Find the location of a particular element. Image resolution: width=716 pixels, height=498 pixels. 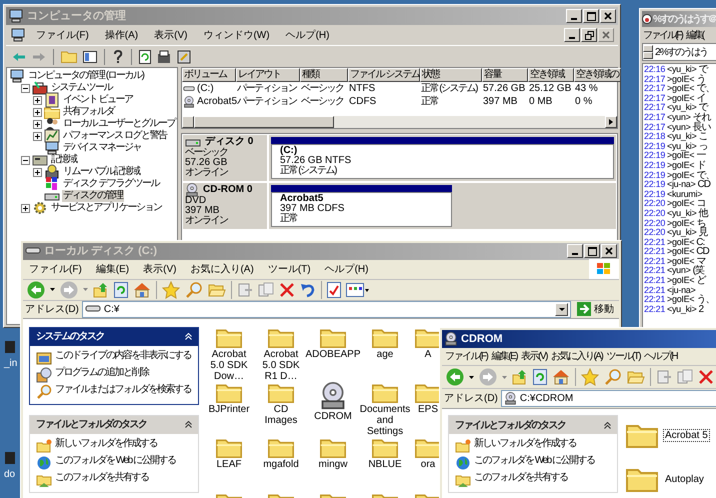

restore-button is located at coordinates (589, 35).